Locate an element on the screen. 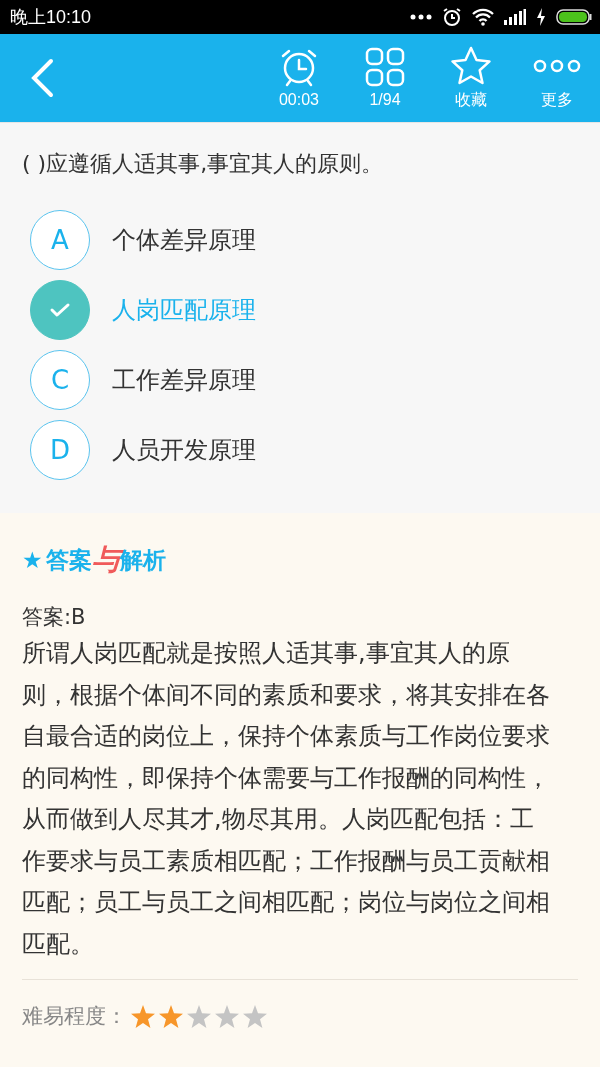  grid-tool-button: 1/94 is located at coordinates (385, 78).